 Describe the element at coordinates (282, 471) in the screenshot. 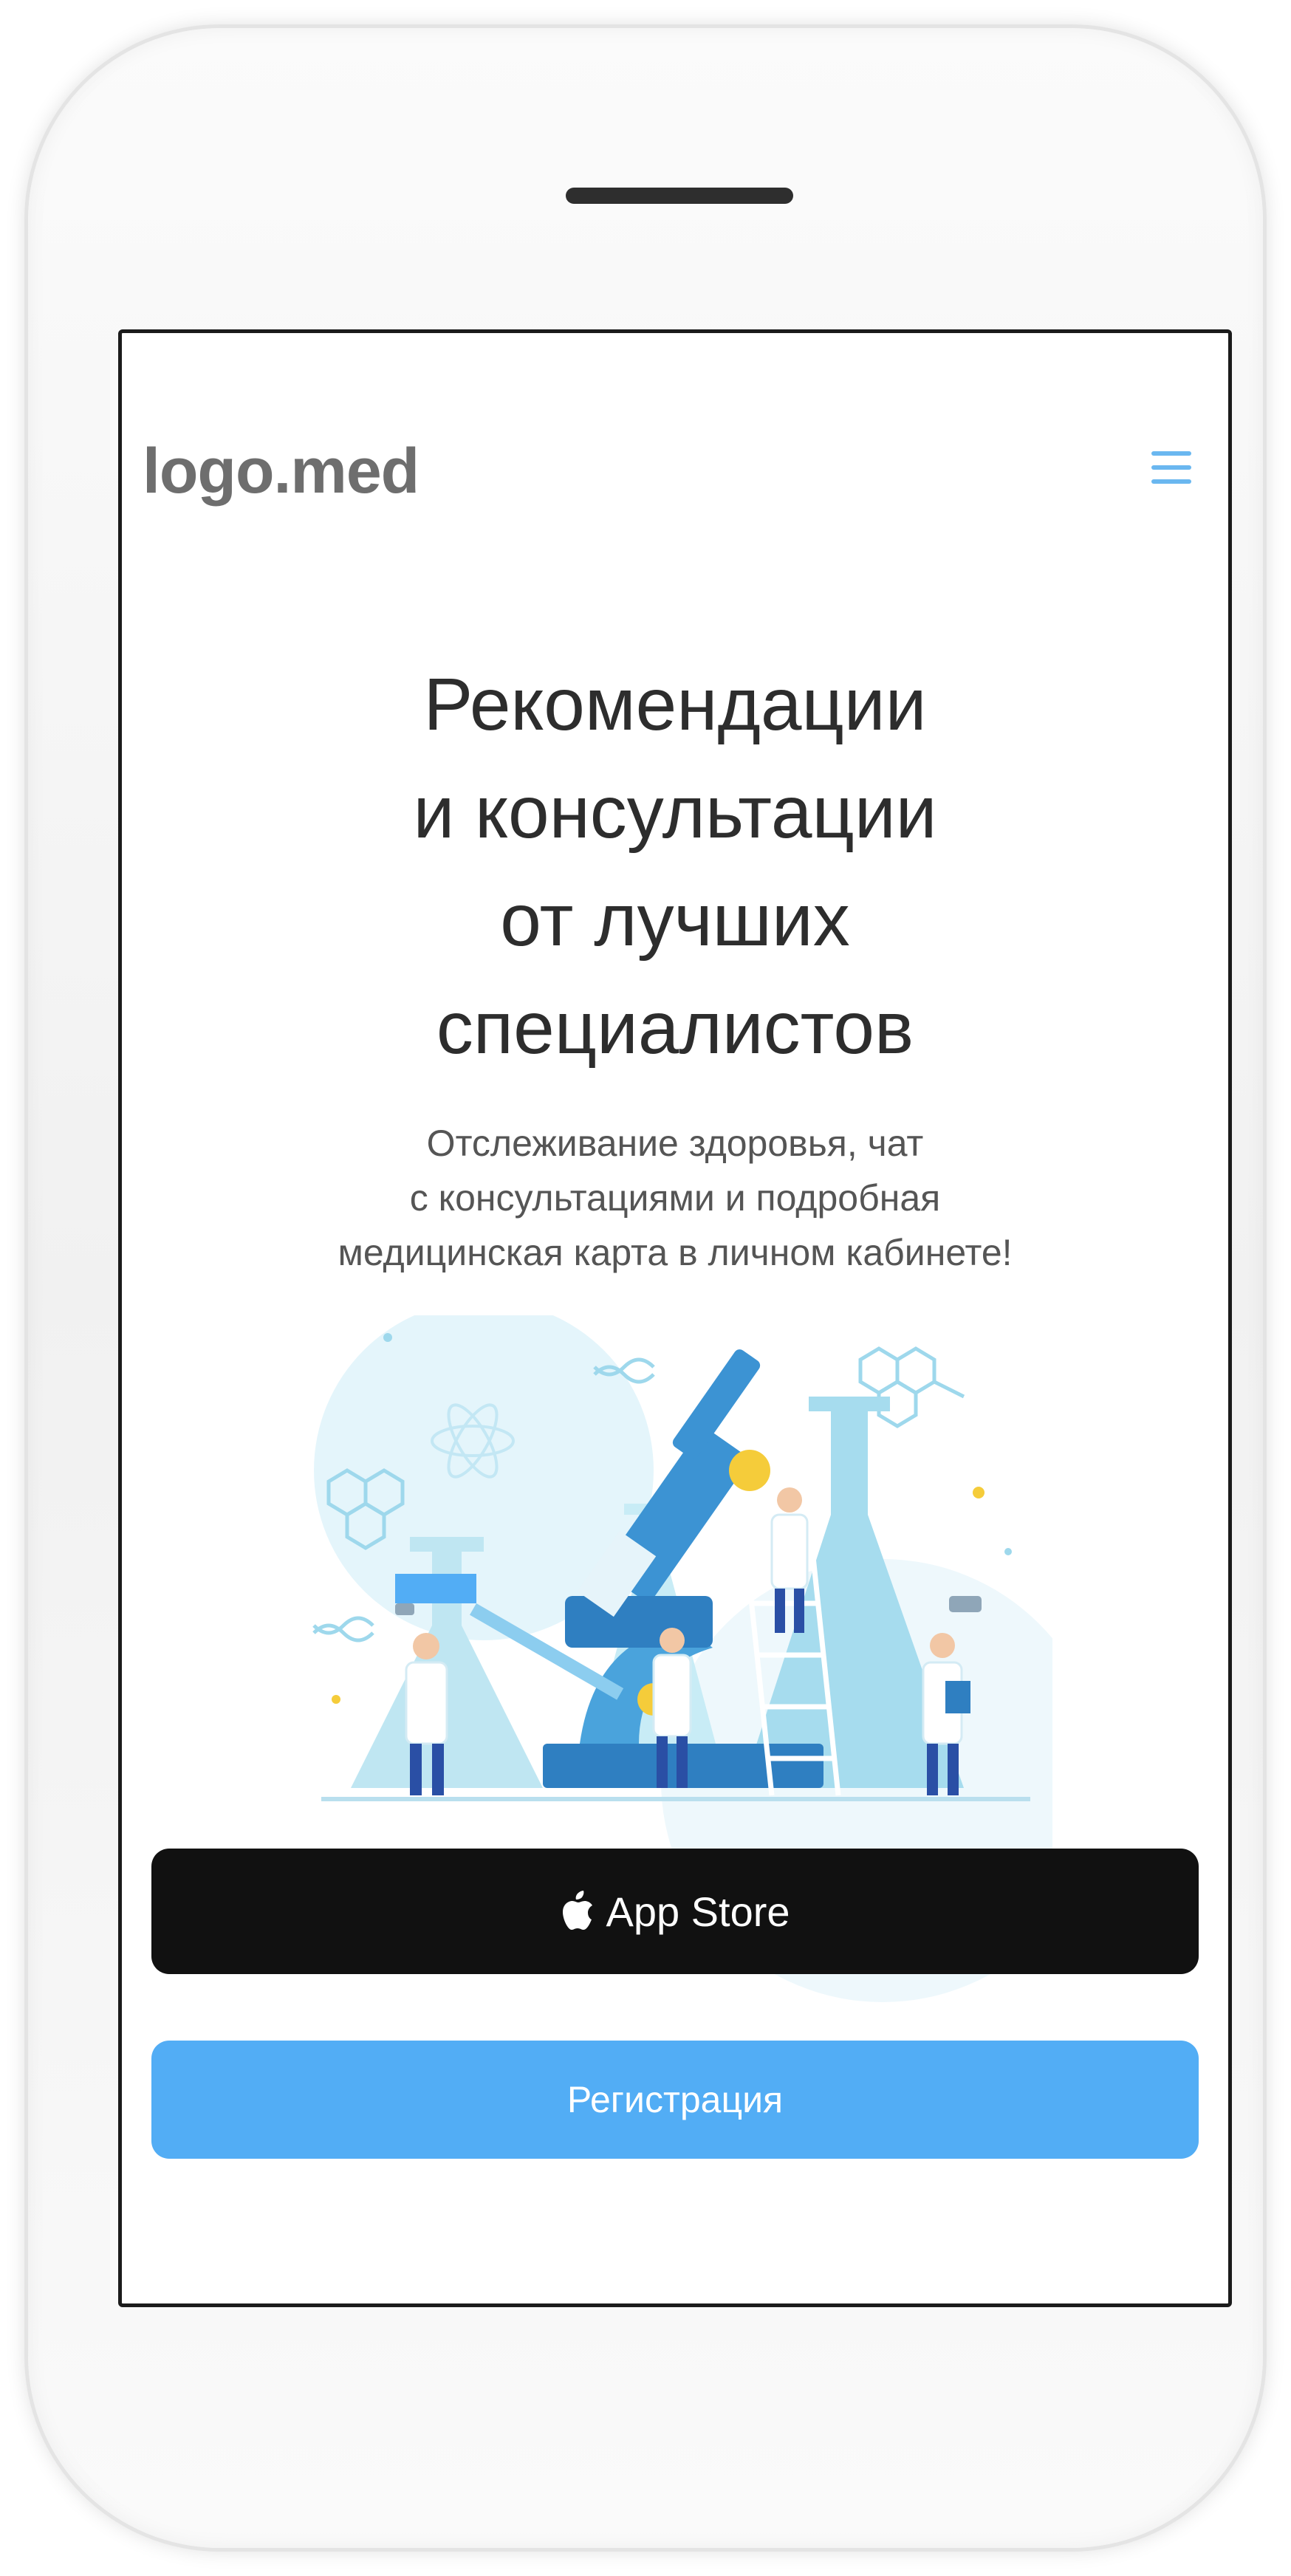

I see `logo: logo.med` at that location.